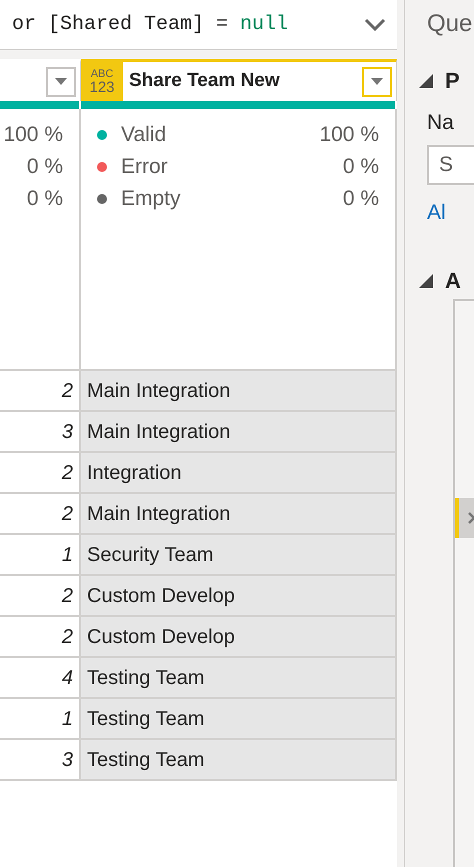  What do you see at coordinates (145, 167) in the screenshot?
I see `stat-label: Error` at bounding box center [145, 167].